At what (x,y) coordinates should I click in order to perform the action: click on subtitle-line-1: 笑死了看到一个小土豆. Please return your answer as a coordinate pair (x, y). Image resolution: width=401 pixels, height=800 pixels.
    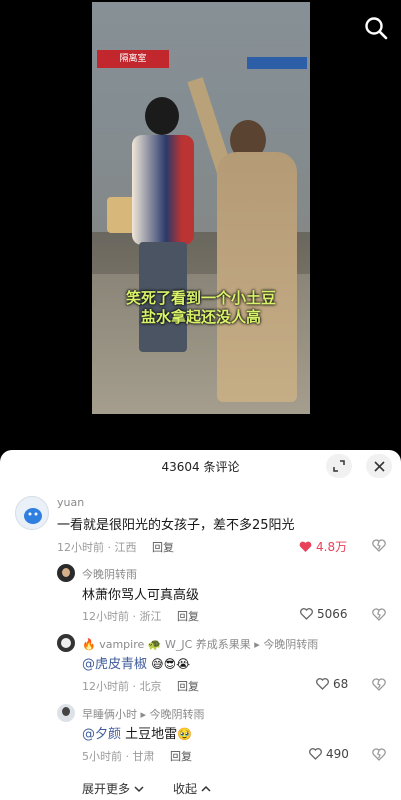
    Looking at the image, I should click on (200, 298).